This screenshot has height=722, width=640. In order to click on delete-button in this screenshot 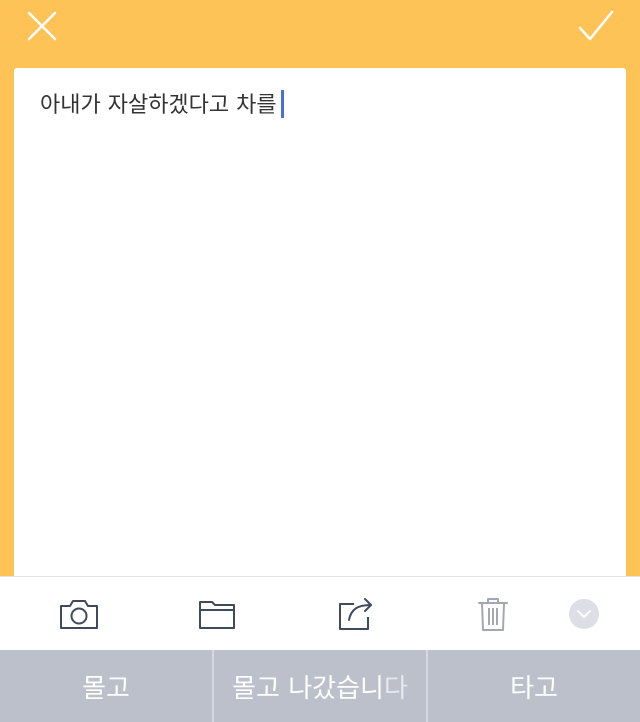, I will do `click(493, 614)`.